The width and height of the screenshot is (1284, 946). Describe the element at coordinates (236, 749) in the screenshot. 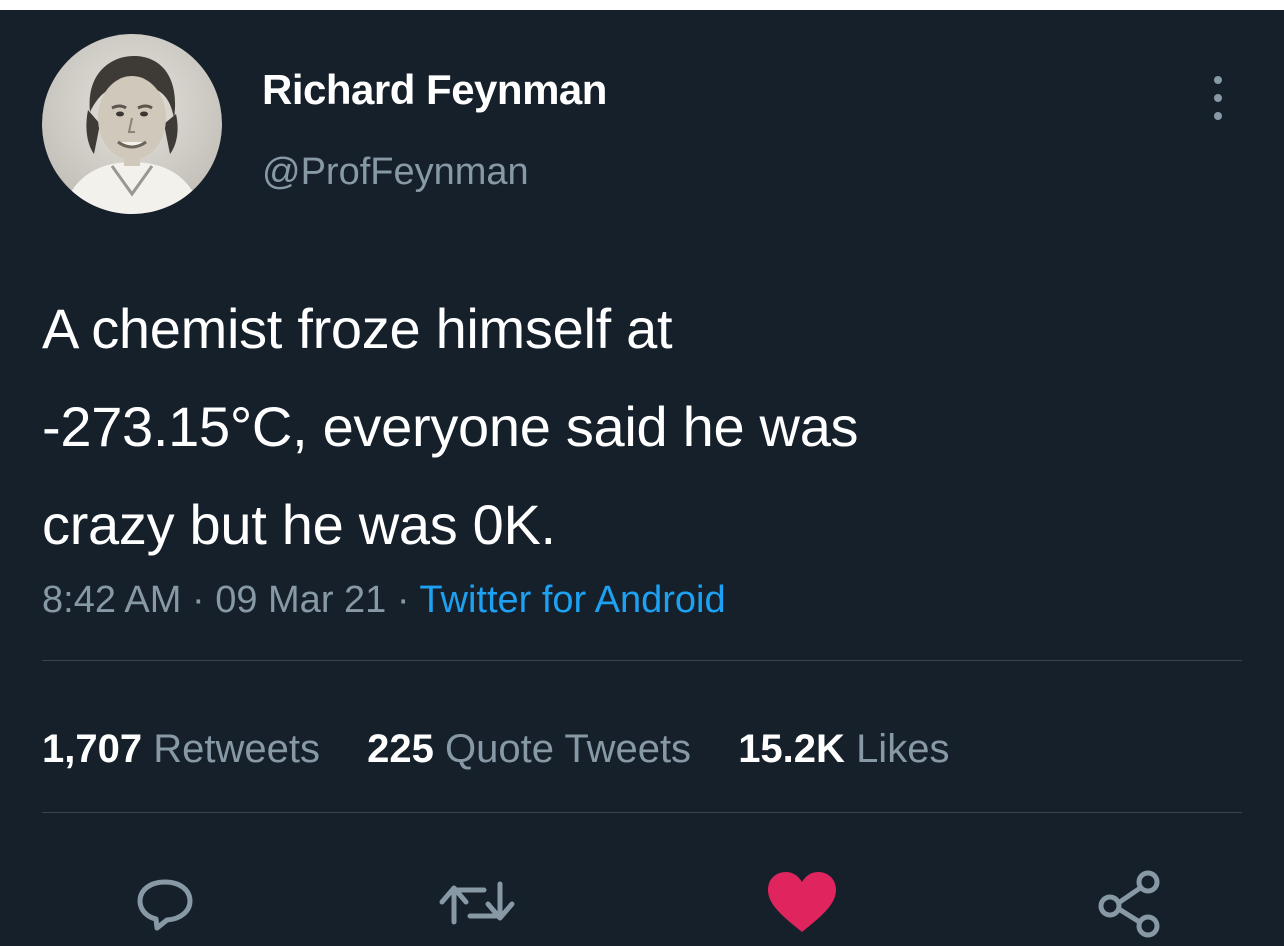

I see `retweets-label: Retweets` at that location.